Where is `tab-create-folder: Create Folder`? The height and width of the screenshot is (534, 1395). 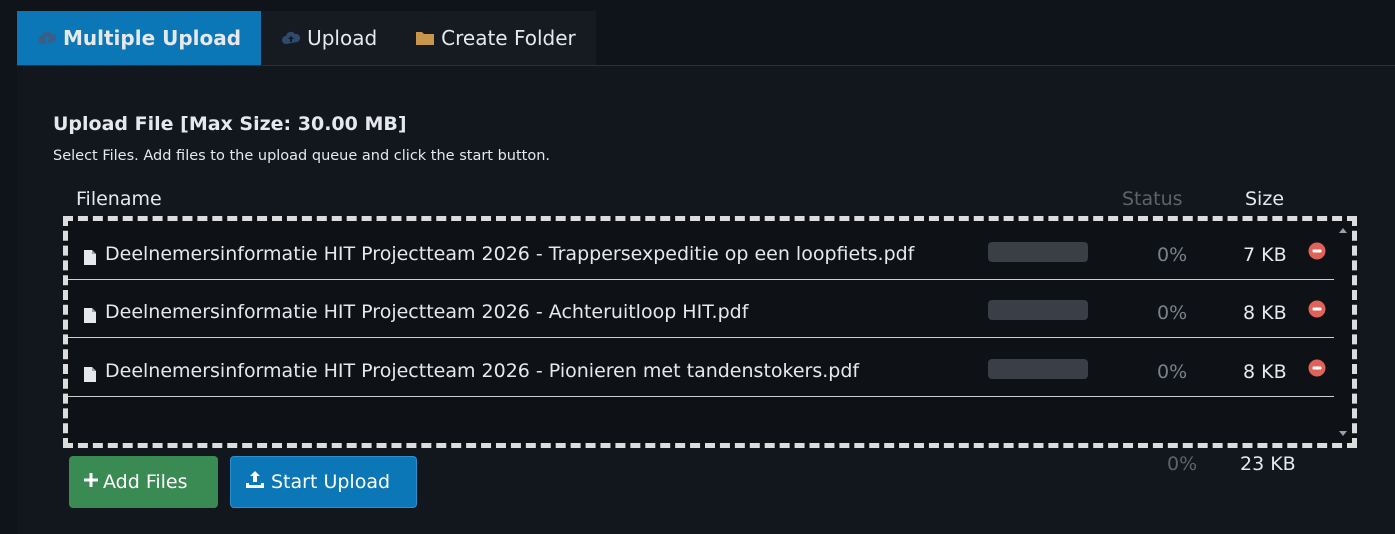
tab-create-folder: Create Folder is located at coordinates (495, 38).